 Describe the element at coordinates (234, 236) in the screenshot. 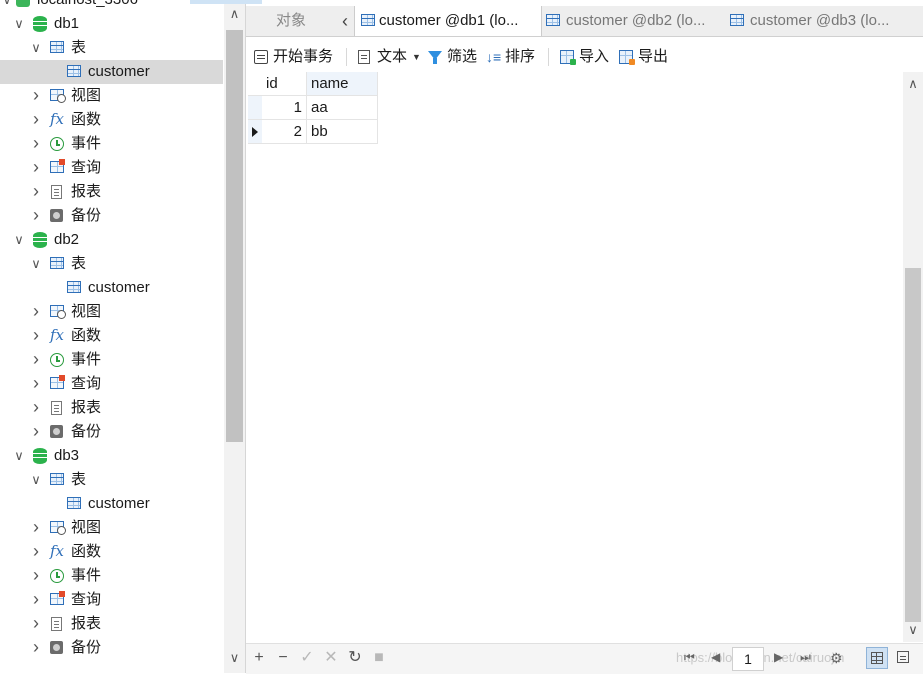

I see `sidebar-scroll-thumb` at that location.